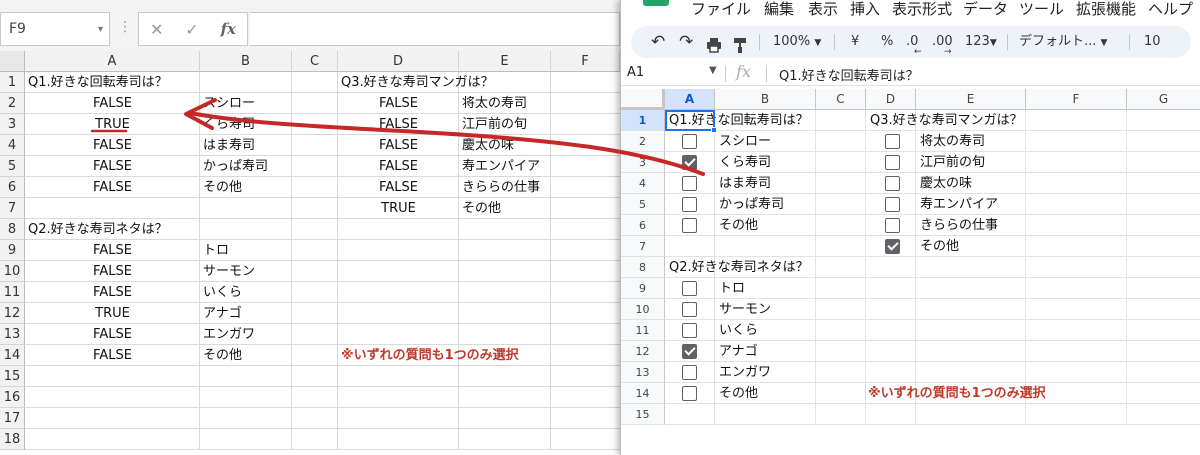 The width and height of the screenshot is (1200, 455). I want to click on redo-icon: ↷, so click(686, 42).